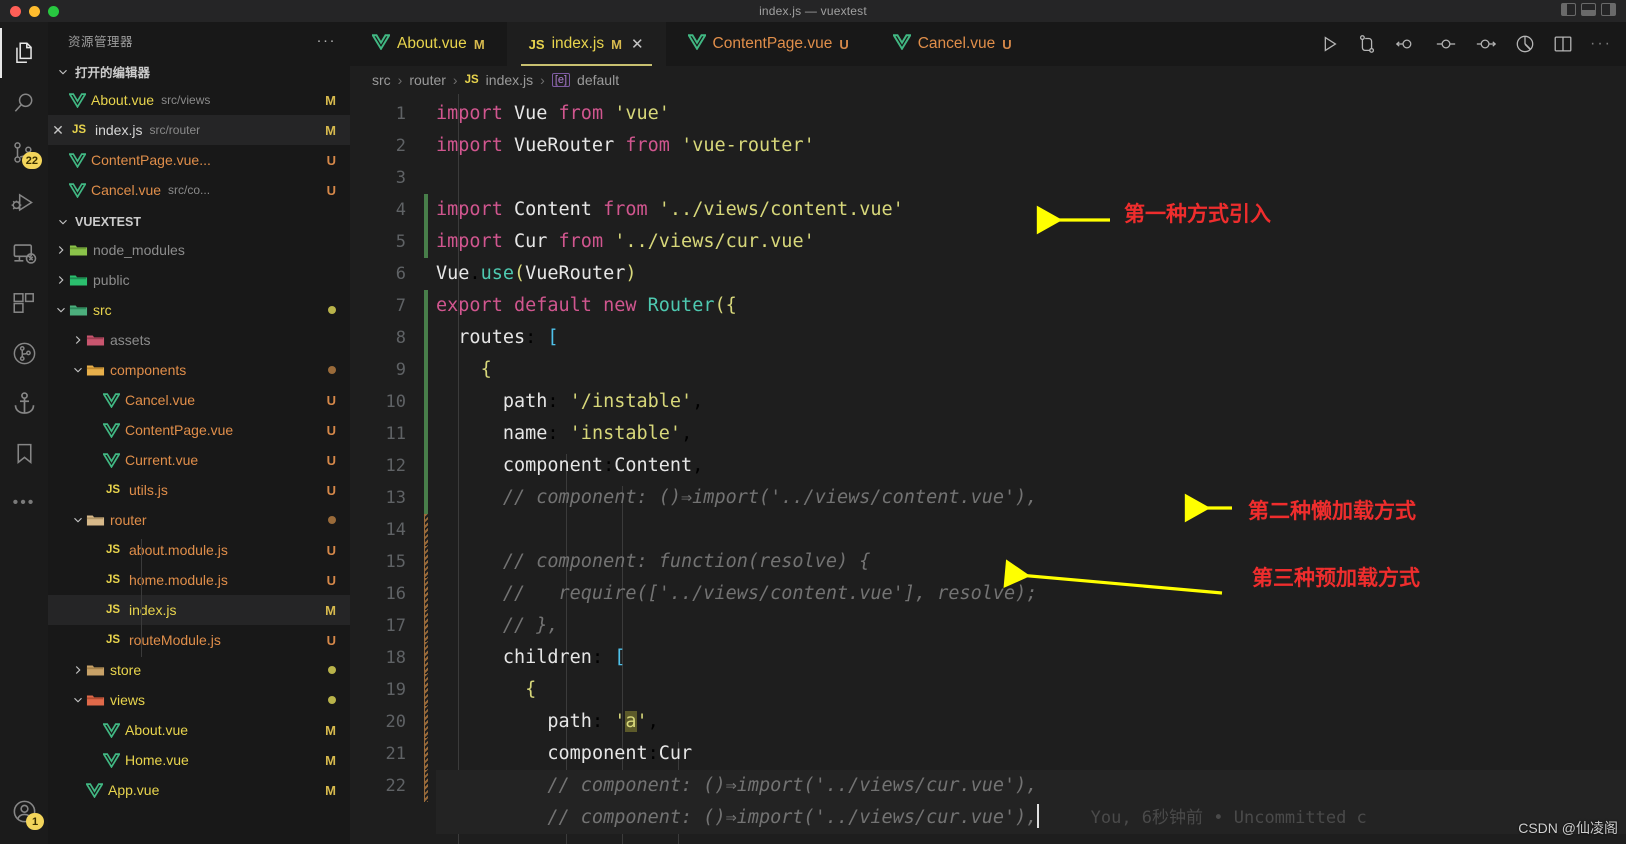 This screenshot has height=844, width=1626. I want to click on activity-run-debug, so click(24, 203).